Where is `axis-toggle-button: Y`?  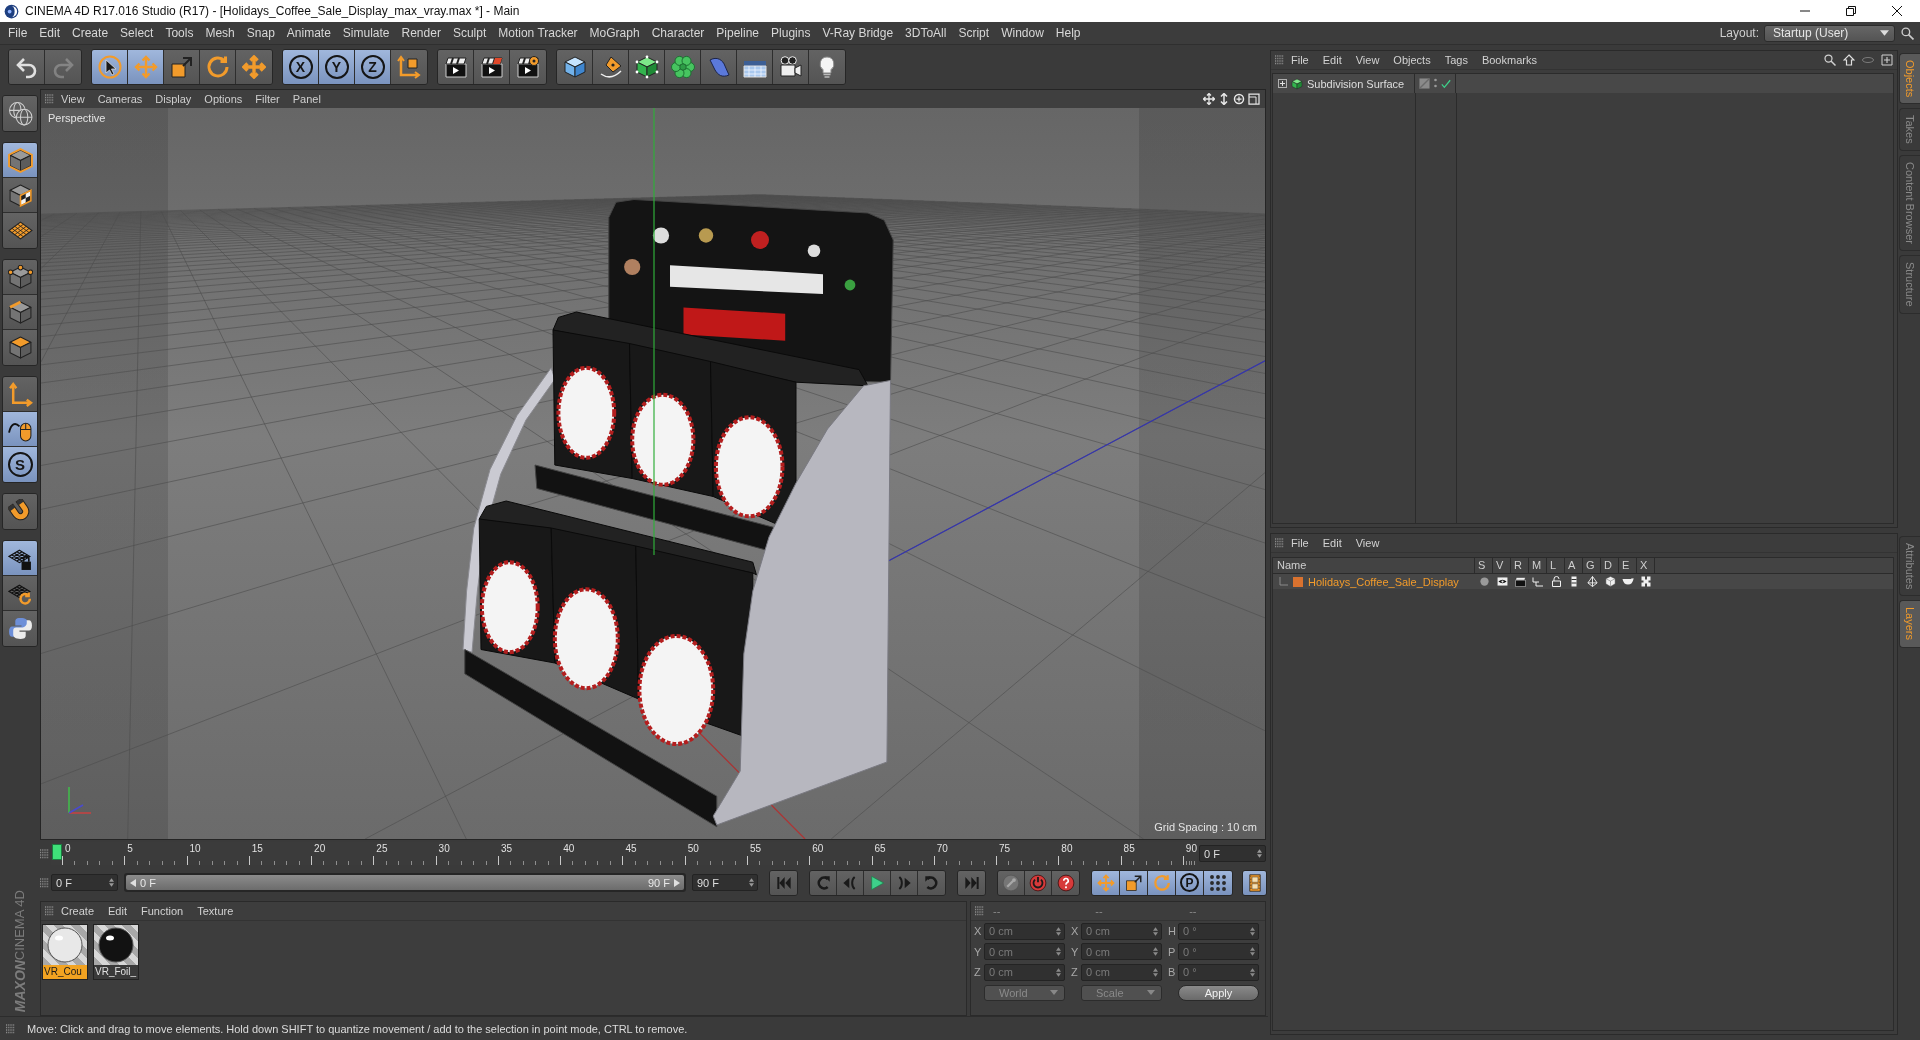 axis-toggle-button: Y is located at coordinates (337, 67).